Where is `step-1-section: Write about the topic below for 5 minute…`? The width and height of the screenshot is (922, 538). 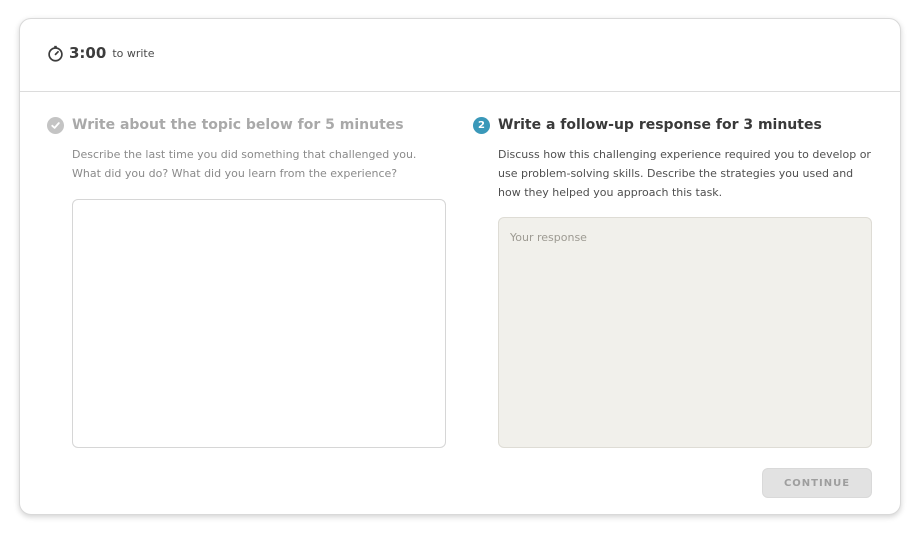
step-1-section: Write about the topic below for 5 minute… is located at coordinates (247, 148).